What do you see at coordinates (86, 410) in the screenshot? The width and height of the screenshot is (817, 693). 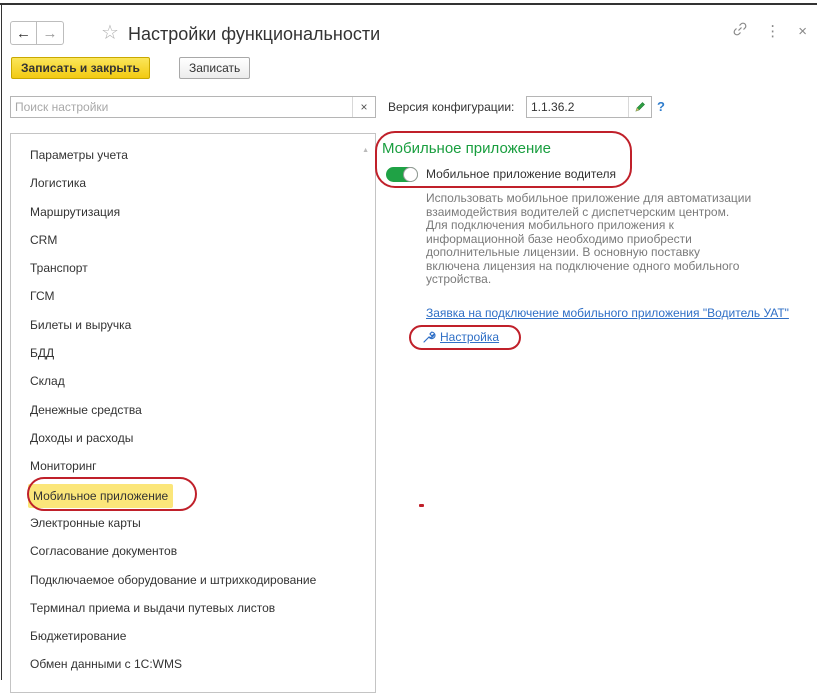 I see `list-item: Денежные средства` at bounding box center [86, 410].